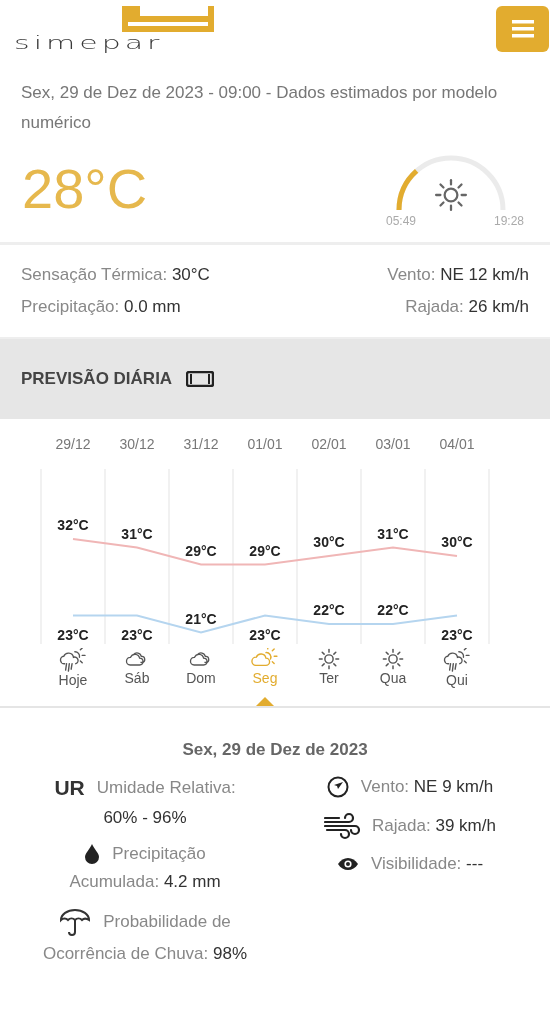 This screenshot has height=1024, width=550. What do you see at coordinates (85, 188) in the screenshot?
I see `current-temperature: 28°C` at bounding box center [85, 188].